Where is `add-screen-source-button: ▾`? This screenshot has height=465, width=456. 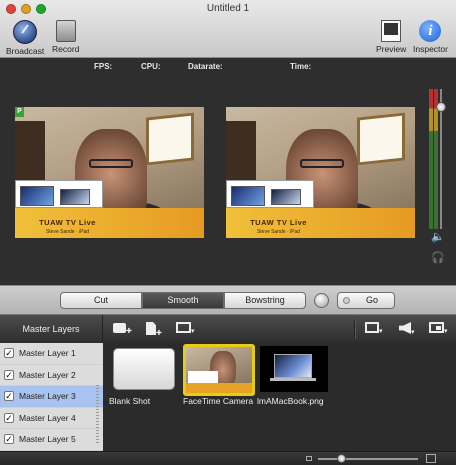 add-screen-source-button: ▾ is located at coordinates (185, 330).